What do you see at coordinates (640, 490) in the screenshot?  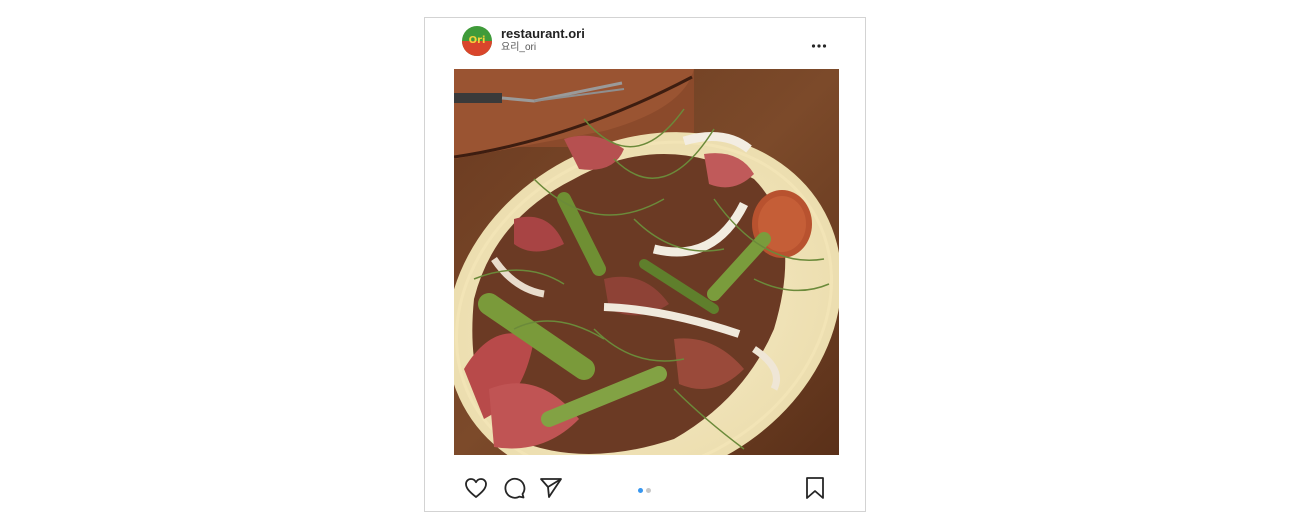 I see `carousel-dot-active` at bounding box center [640, 490].